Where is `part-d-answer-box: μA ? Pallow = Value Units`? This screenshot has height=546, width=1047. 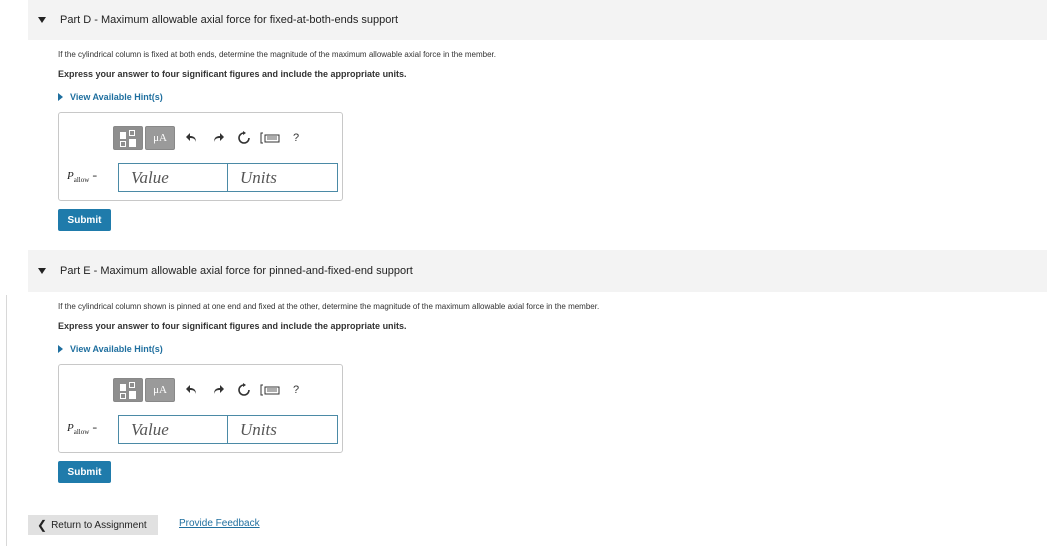 part-d-answer-box: μA ? Pallow = Value Units is located at coordinates (200, 156).